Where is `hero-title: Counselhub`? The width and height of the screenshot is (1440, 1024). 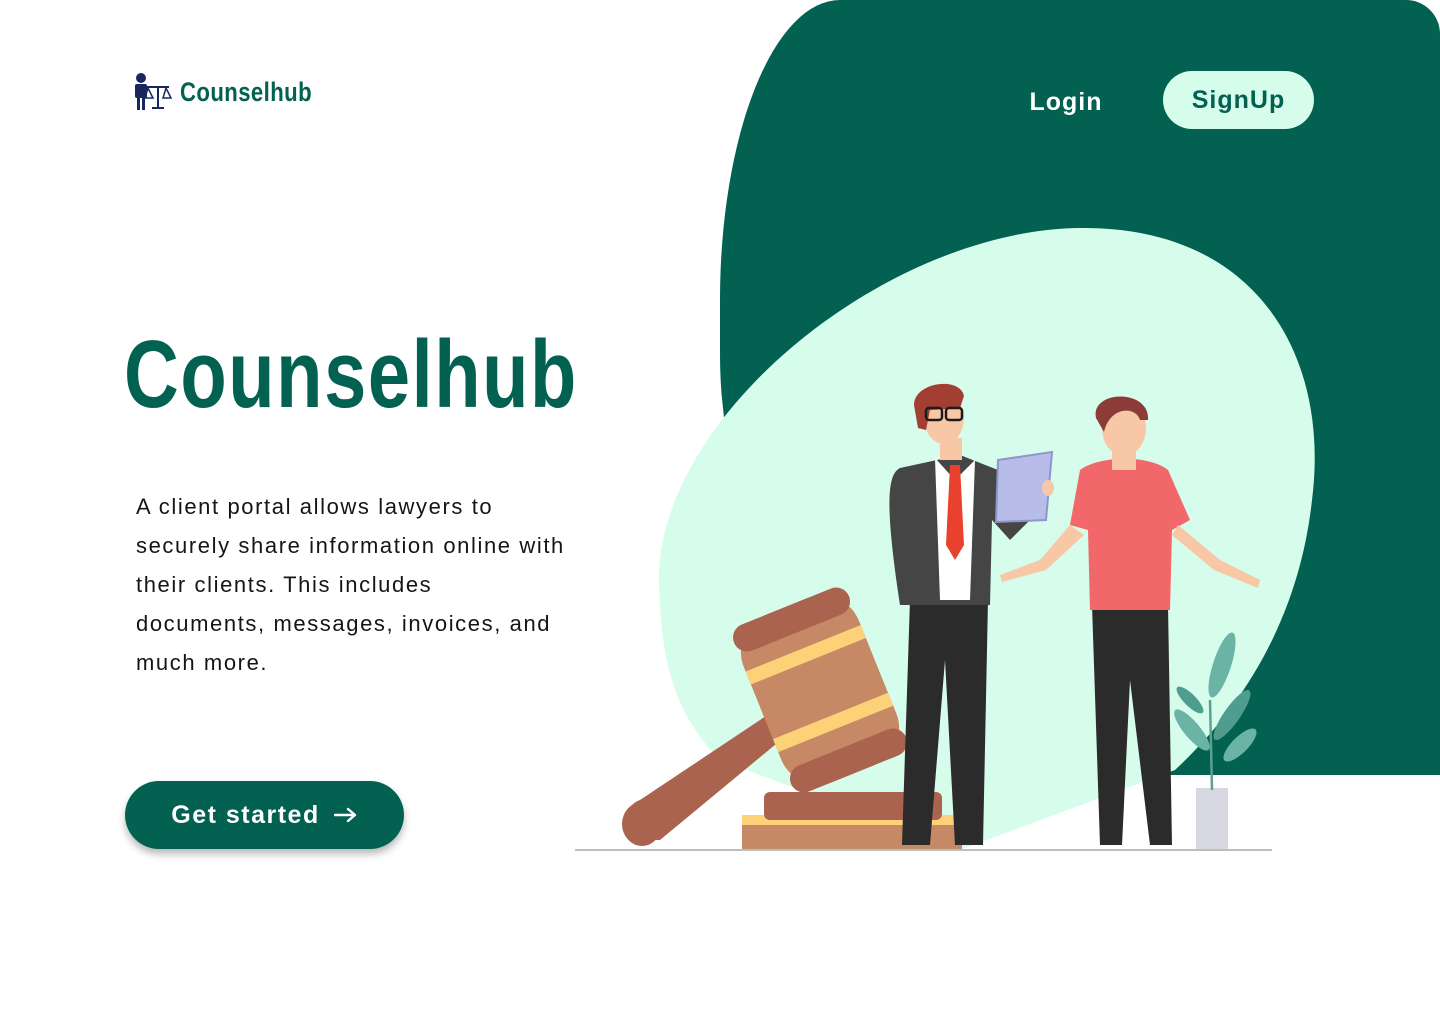
hero-title: Counselhub is located at coordinates (351, 374).